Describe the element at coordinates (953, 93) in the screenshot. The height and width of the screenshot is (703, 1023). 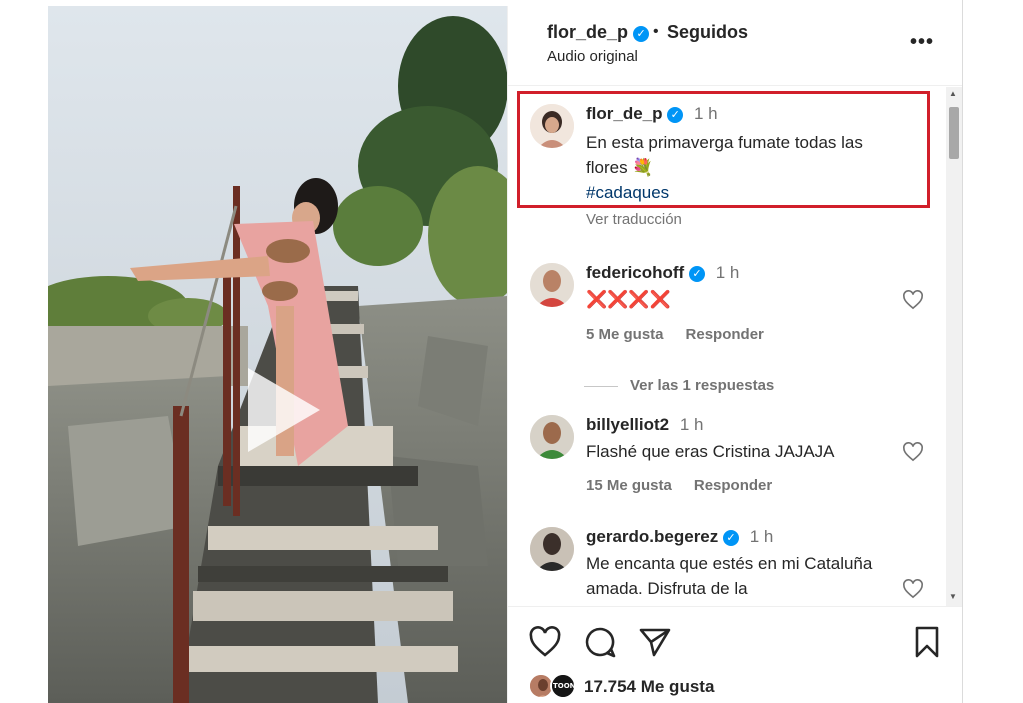
I see `scroll-up-arrow-icon: ▲` at that location.